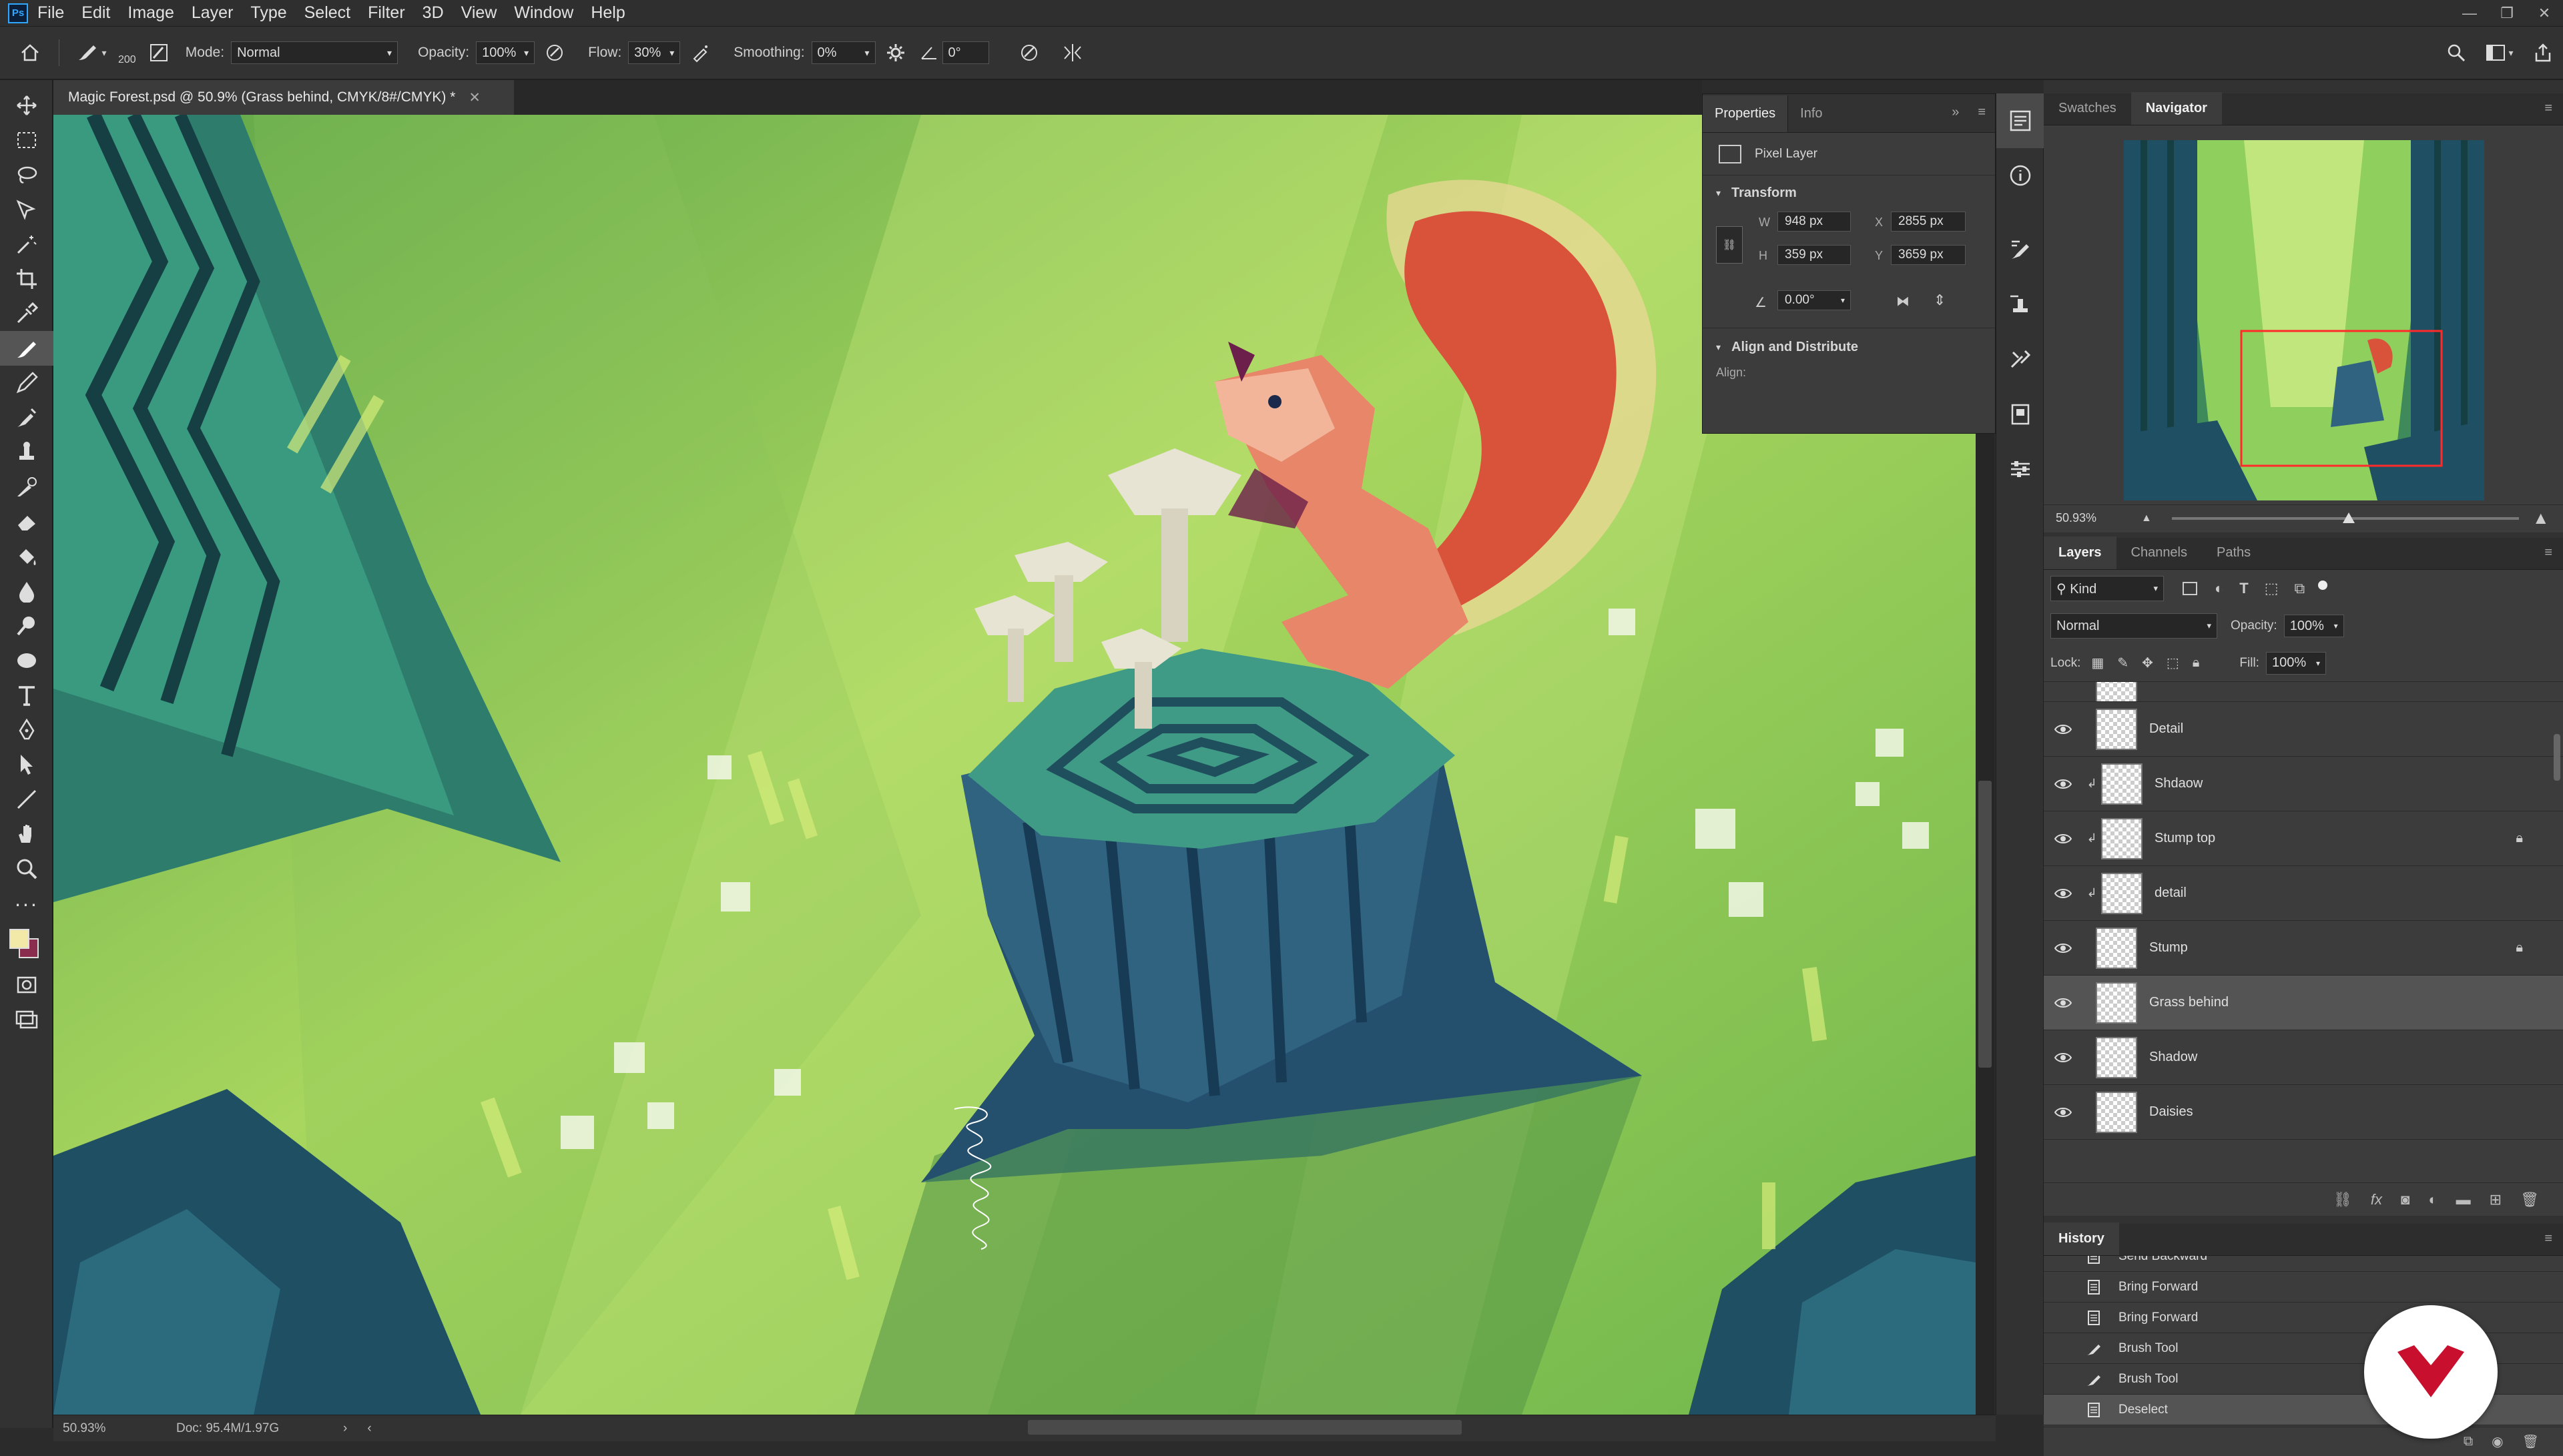 Image resolution: width=2563 pixels, height=1456 pixels. What do you see at coordinates (2303, 1264) in the screenshot?
I see `history-item: Send Backward` at bounding box center [2303, 1264].